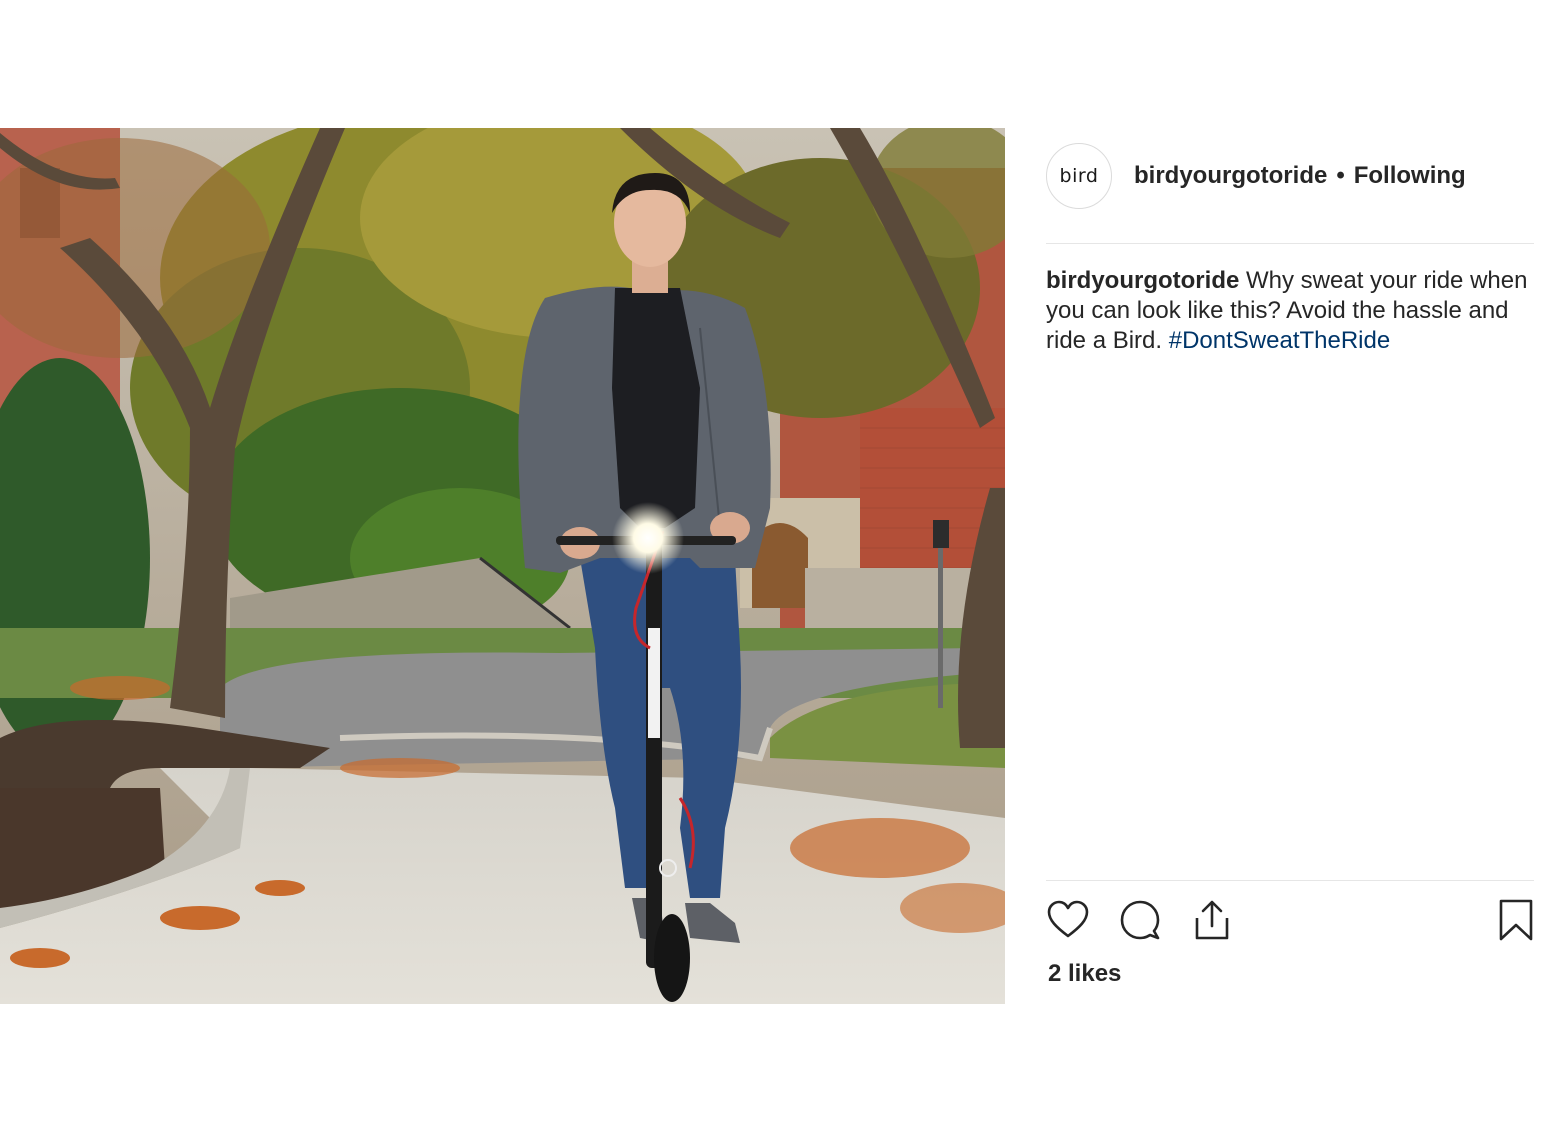 The width and height of the screenshot is (1544, 1132). What do you see at coordinates (1279, 340) in the screenshot?
I see `caption-hashtag: #DontSweatTheRide` at bounding box center [1279, 340].